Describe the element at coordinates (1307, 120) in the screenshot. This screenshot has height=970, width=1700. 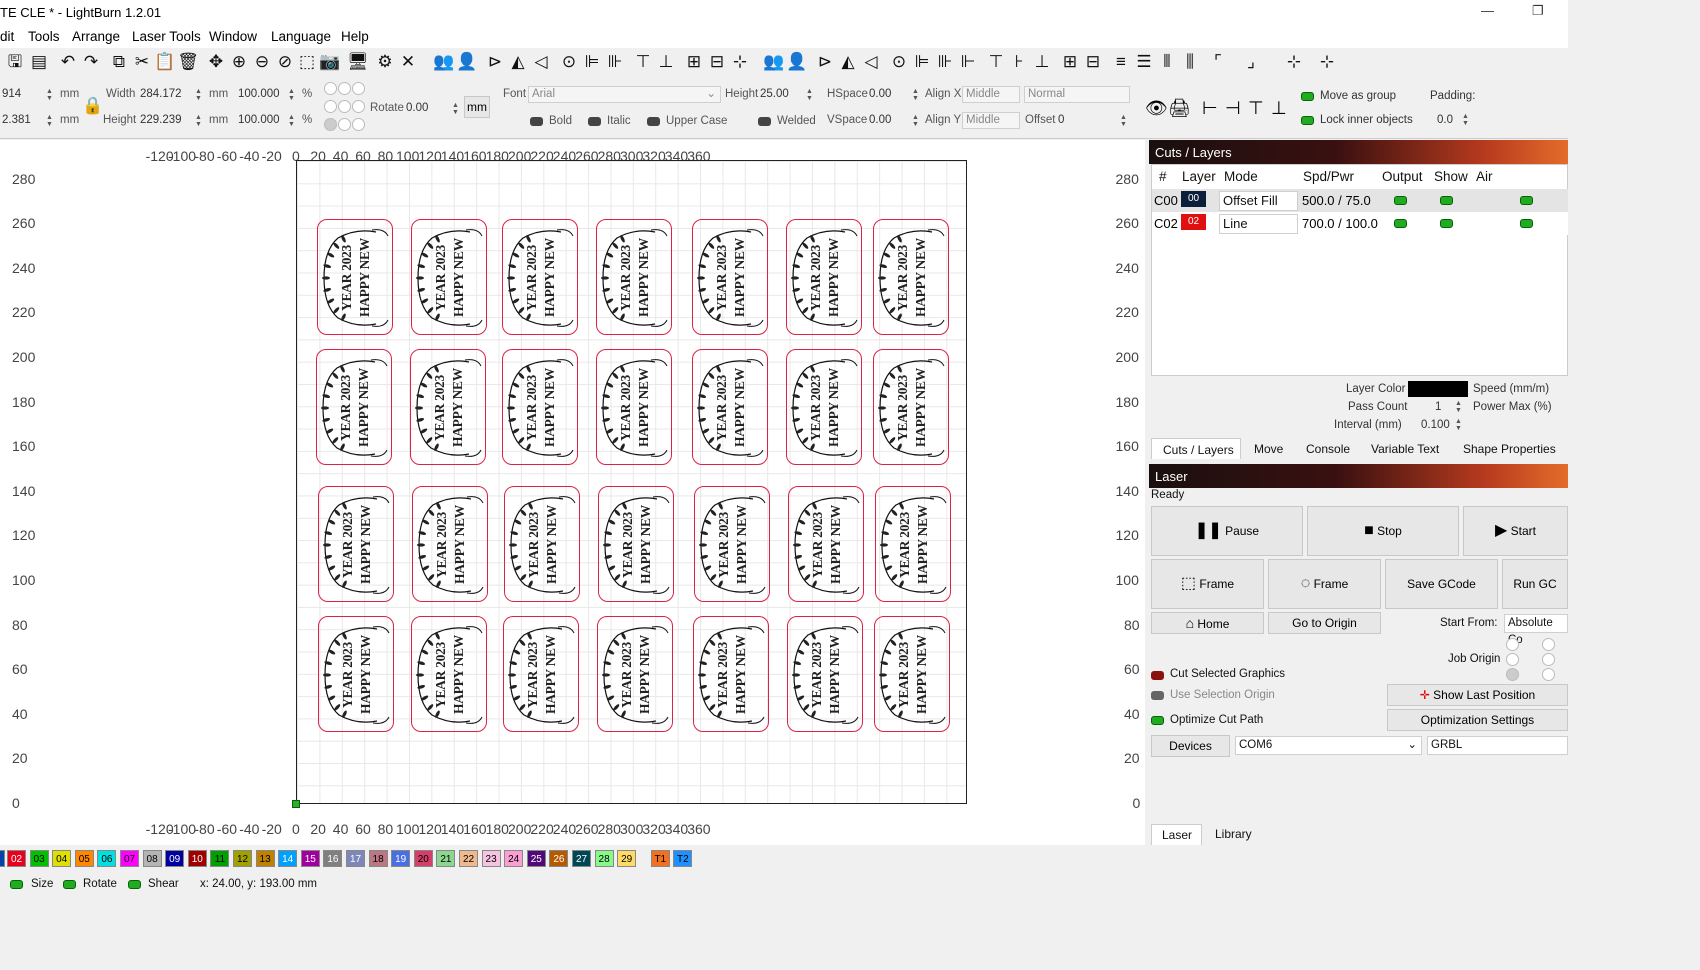
I see `lock-inner-toggle` at that location.